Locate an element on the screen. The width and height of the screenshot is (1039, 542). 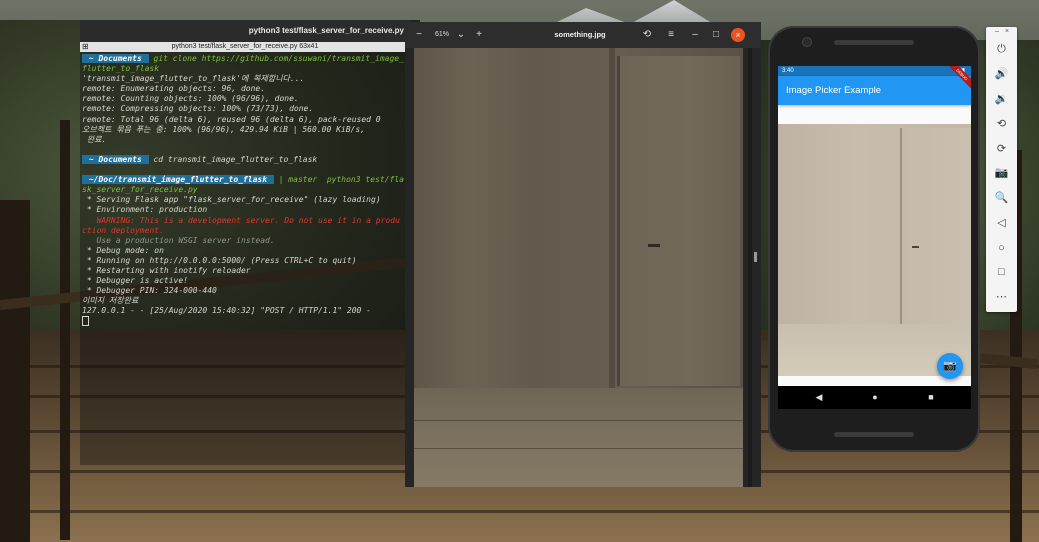
terminal-titlebar: python3 test/flask_server_for_receive.py is located at coordinates (245, 31).